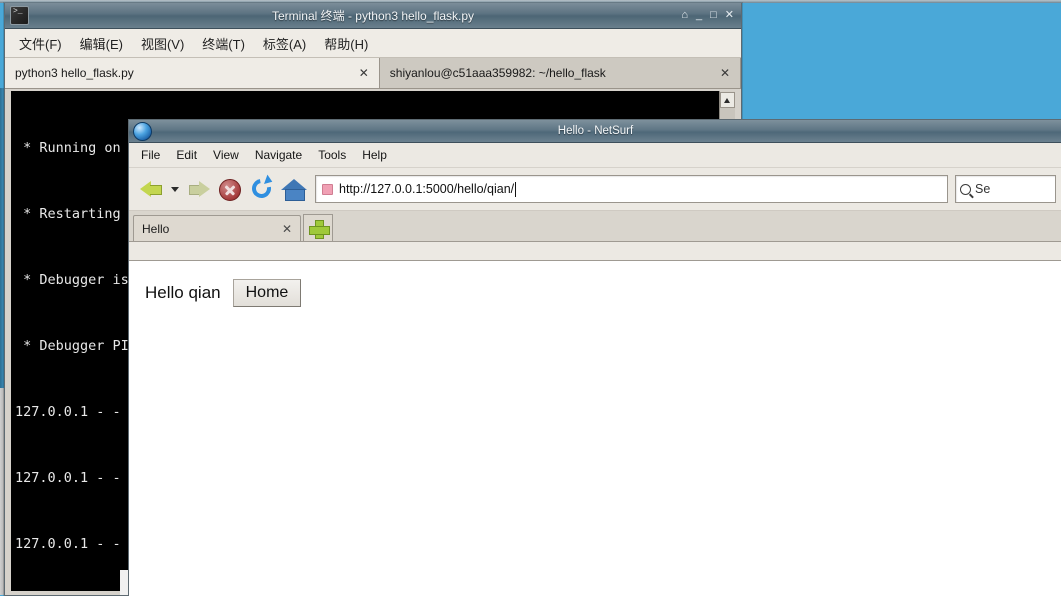 The height and width of the screenshot is (596, 1061). I want to click on menu-view: View, so click(226, 155).